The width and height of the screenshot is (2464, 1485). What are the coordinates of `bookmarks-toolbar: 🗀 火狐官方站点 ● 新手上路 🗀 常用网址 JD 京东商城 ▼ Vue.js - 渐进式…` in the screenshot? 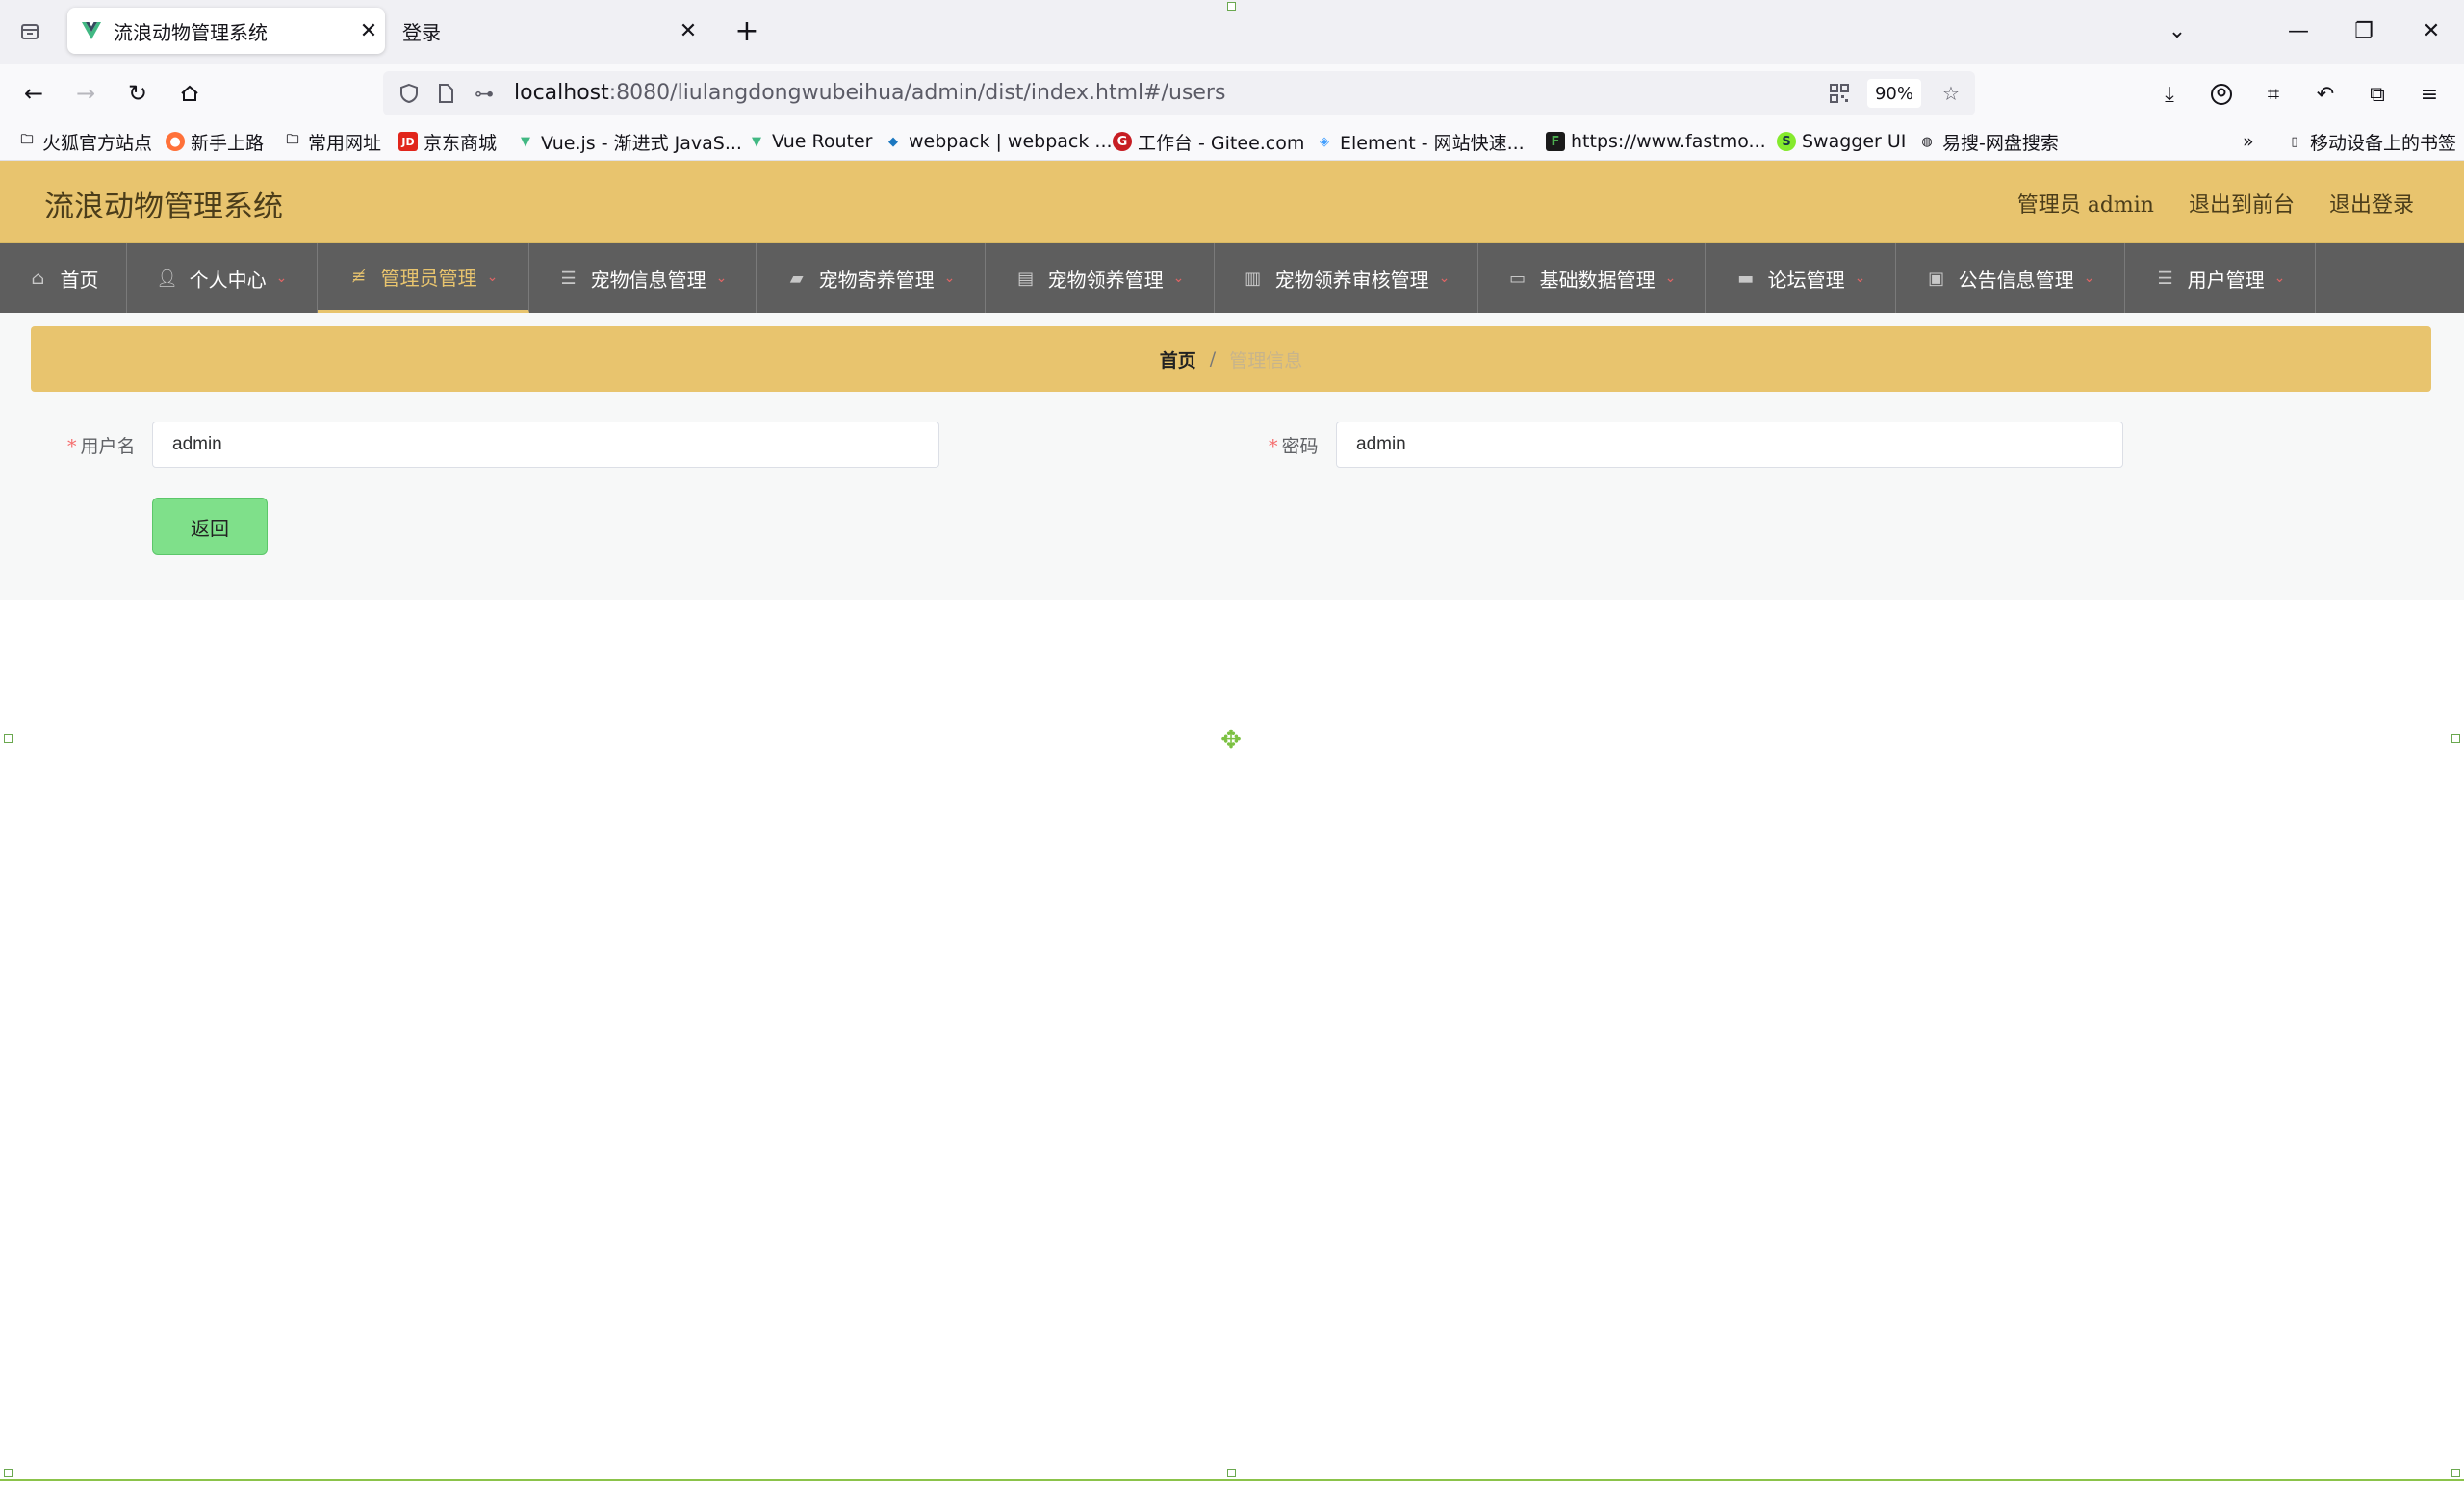 It's located at (1232, 142).